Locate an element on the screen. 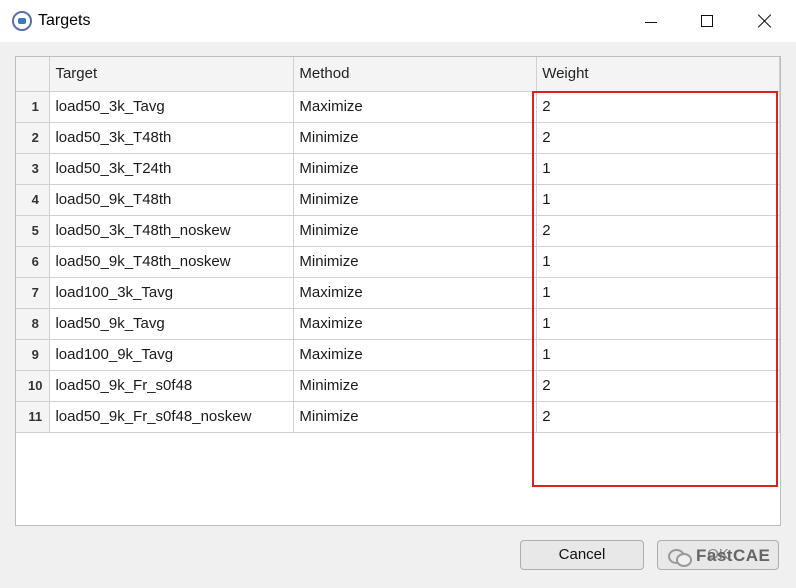 The image size is (796, 588). target-cell: load50_9k_T48th is located at coordinates (172, 200).